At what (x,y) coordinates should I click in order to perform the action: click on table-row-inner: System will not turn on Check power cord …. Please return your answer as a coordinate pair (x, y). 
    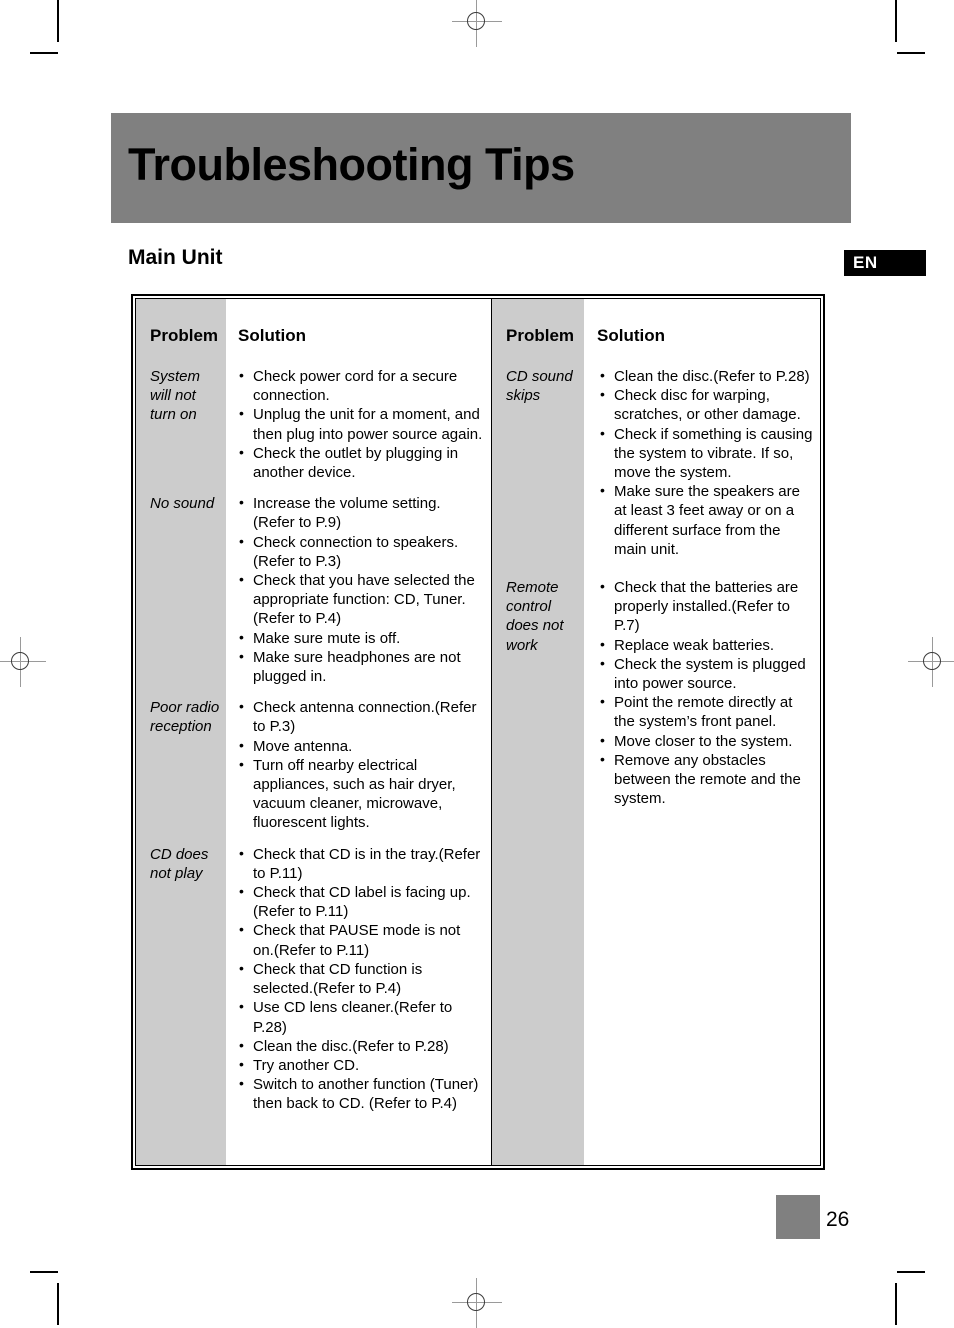
    Looking at the image, I should click on (313, 424).